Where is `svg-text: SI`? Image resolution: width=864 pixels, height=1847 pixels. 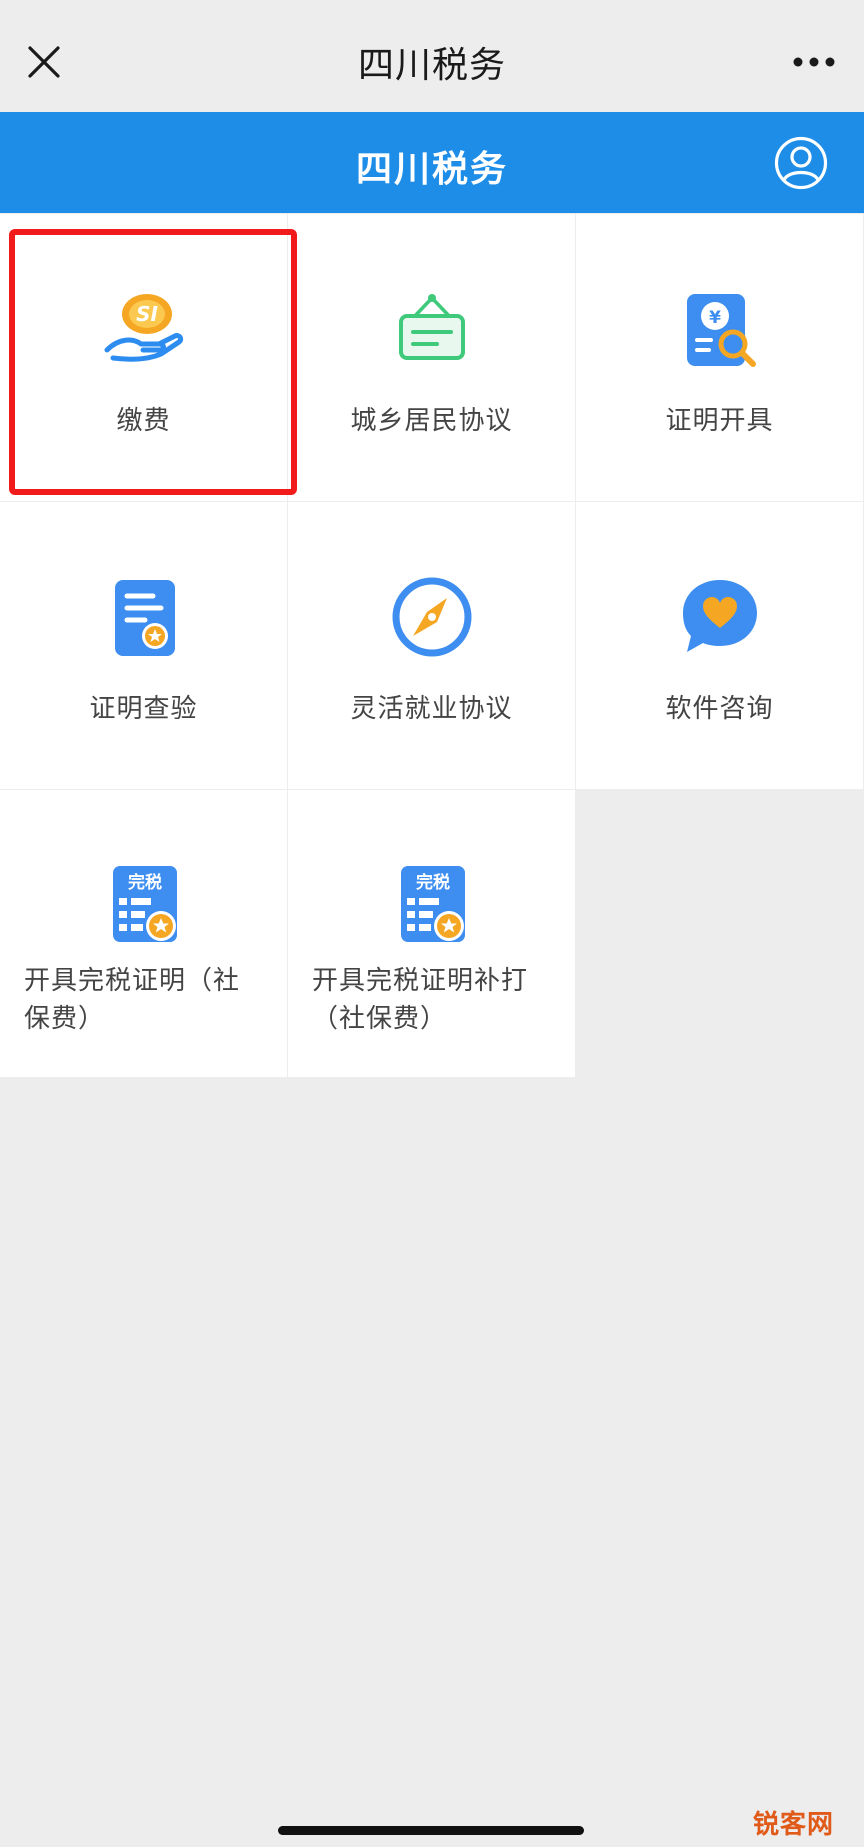 svg-text: SI is located at coordinates (147, 314).